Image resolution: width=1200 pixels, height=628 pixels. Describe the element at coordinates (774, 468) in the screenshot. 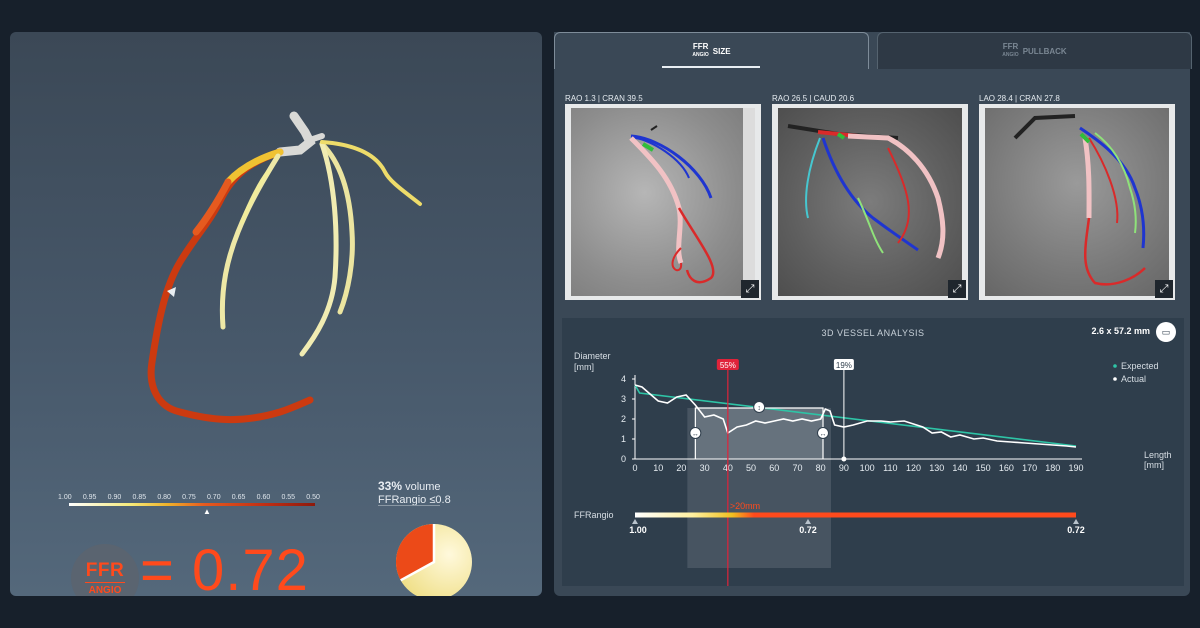

I see `x-tick-label: 60` at that location.